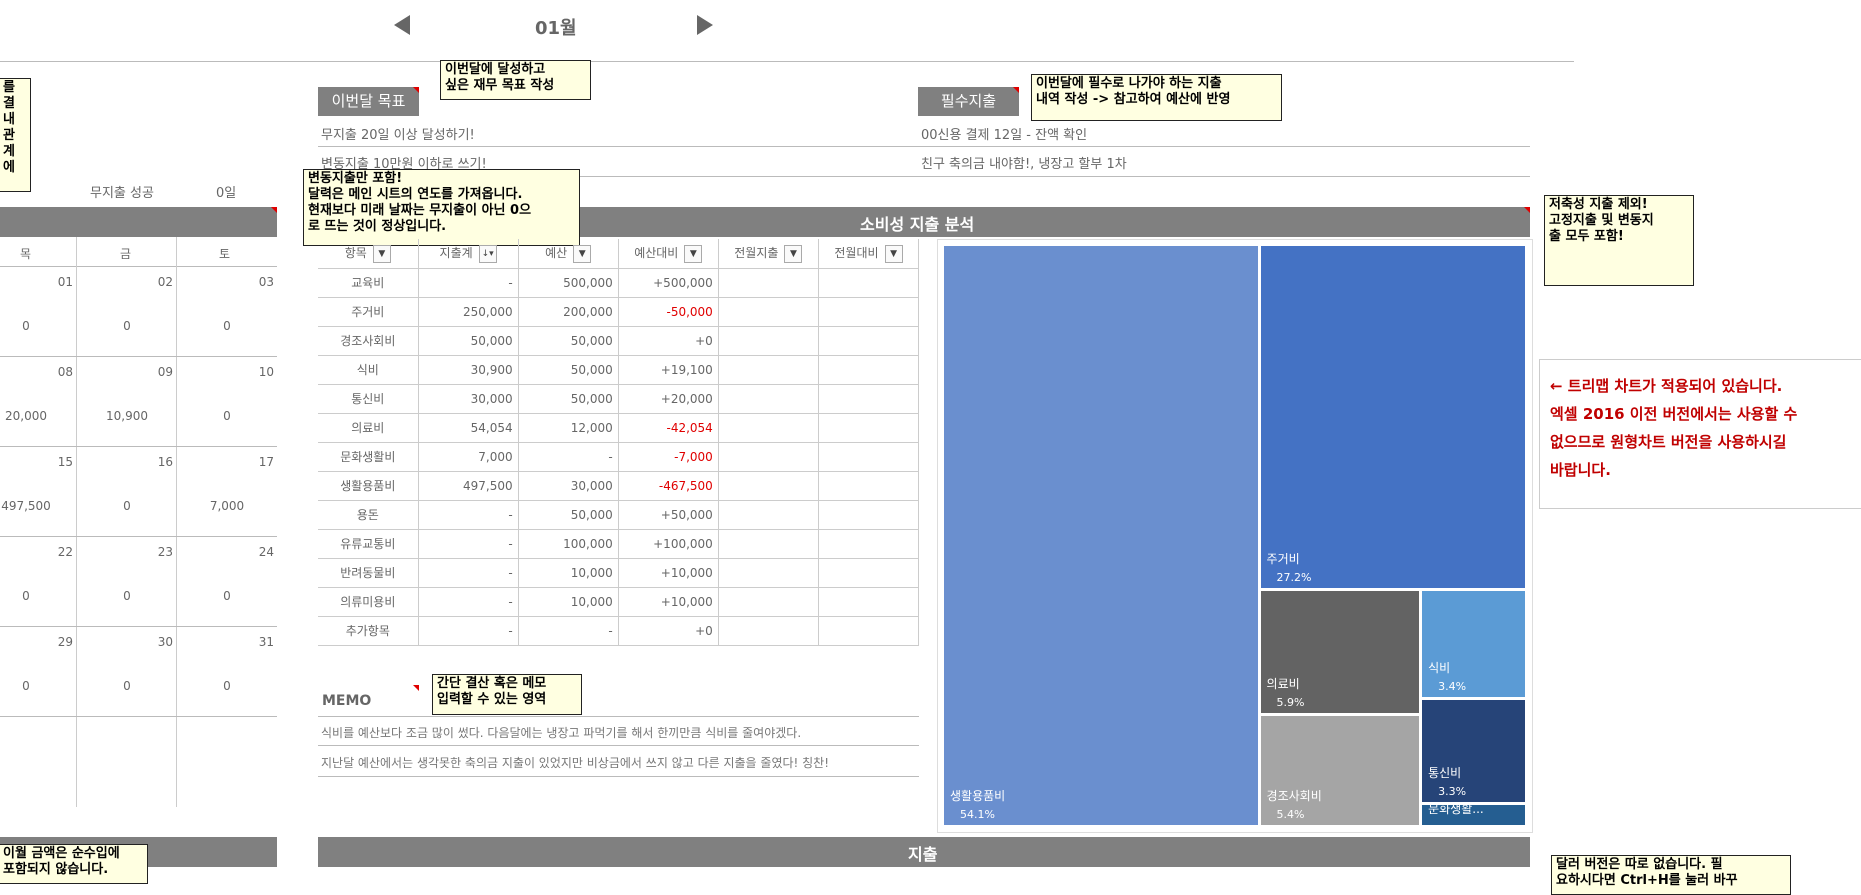 This screenshot has width=1861, height=895. I want to click on treemap-tile: 식비 3.4%, so click(1473, 643).